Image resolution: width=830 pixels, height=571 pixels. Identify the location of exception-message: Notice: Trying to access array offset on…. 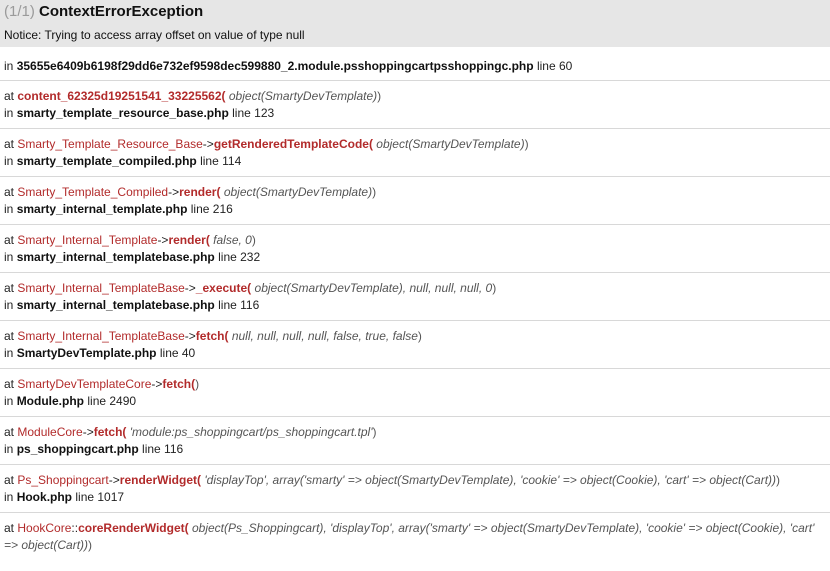
(154, 35).